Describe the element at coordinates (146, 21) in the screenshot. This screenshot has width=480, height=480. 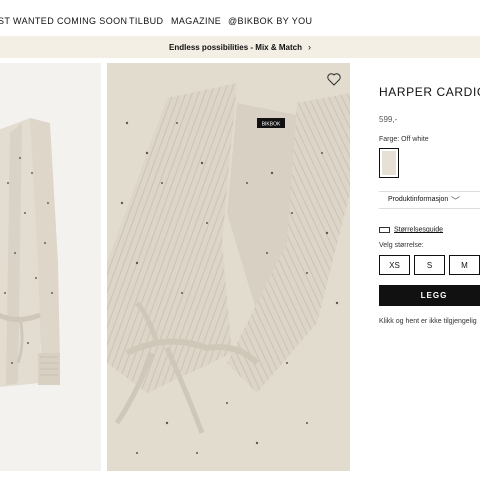
I see `nav-item-tilbud: TILBUD` at that location.